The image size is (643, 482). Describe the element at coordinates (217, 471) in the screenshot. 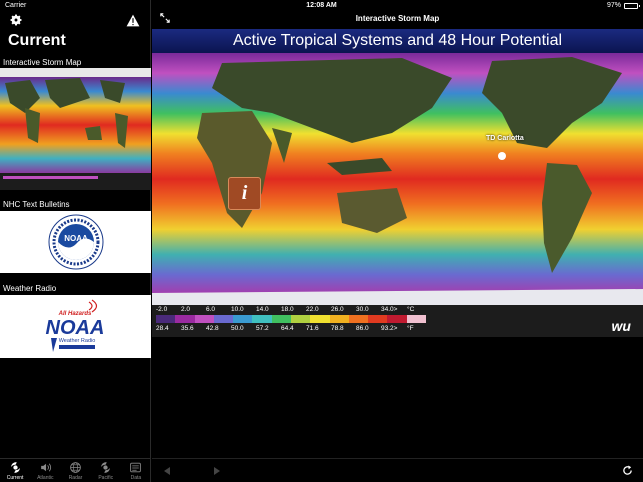

I see `forward-arrow-icon` at that location.